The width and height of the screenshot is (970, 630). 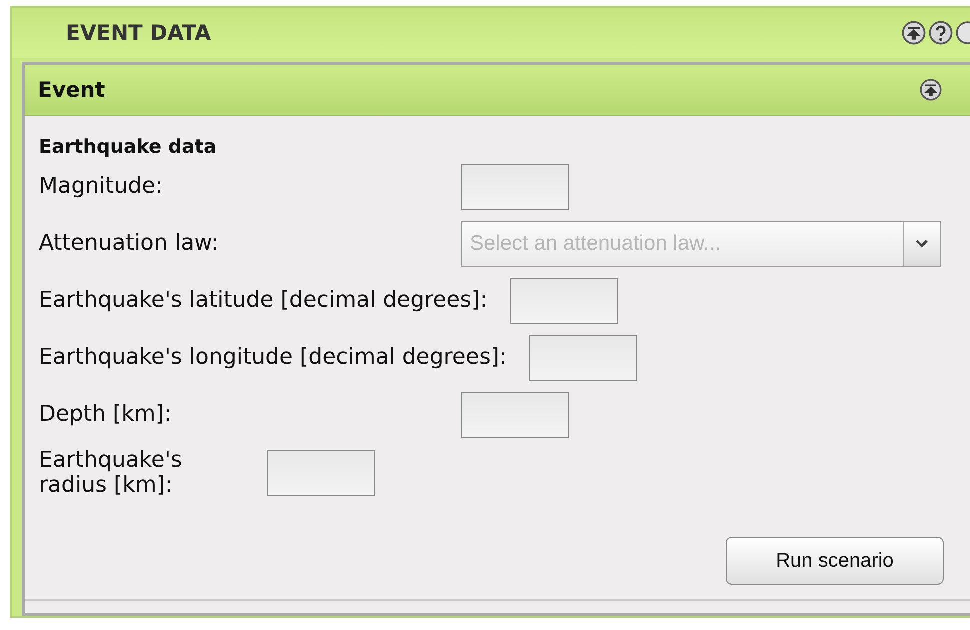 I want to click on panel-title: Event, so click(x=72, y=90).